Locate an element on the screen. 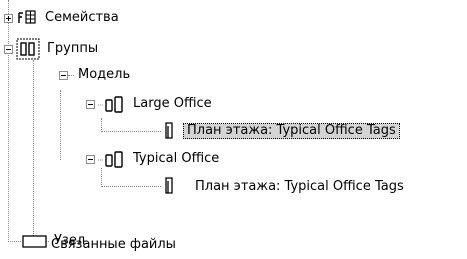  linked-file-icon is located at coordinates (34, 241).